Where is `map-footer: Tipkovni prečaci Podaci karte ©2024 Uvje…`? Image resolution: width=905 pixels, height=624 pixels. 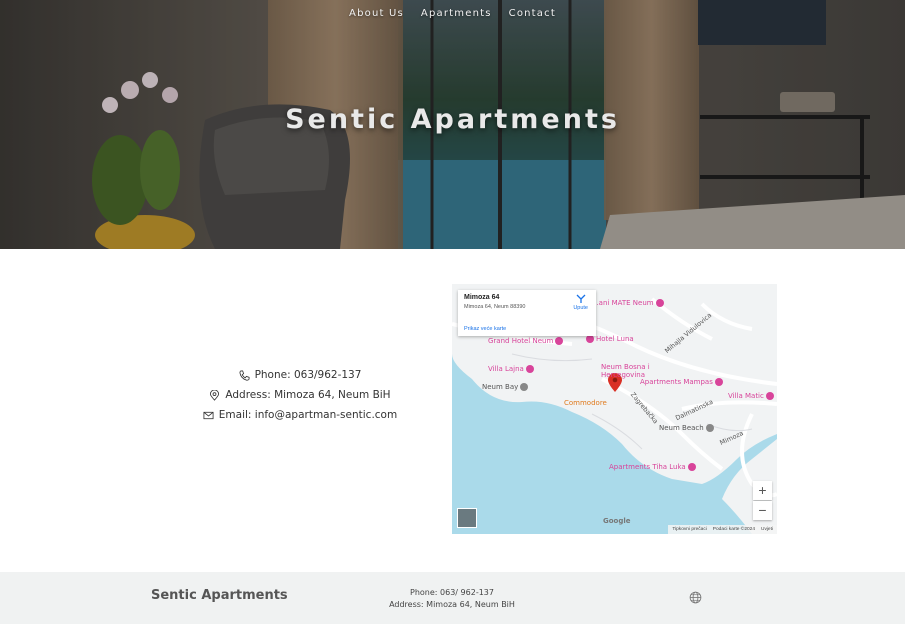 map-footer: Tipkovni prečaci Podaci karte ©2024 Uvje… is located at coordinates (722, 529).